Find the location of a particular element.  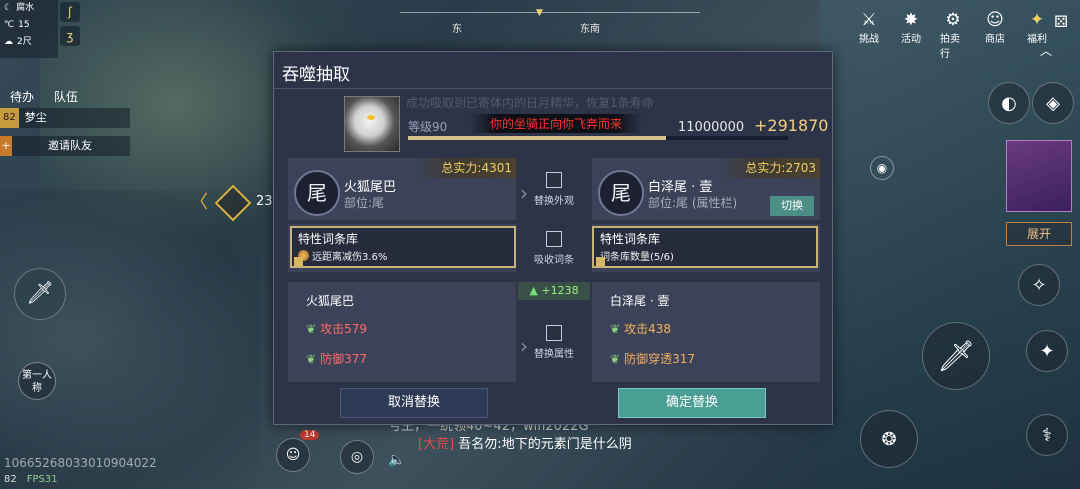

expand-button: 展开 is located at coordinates (1039, 234).